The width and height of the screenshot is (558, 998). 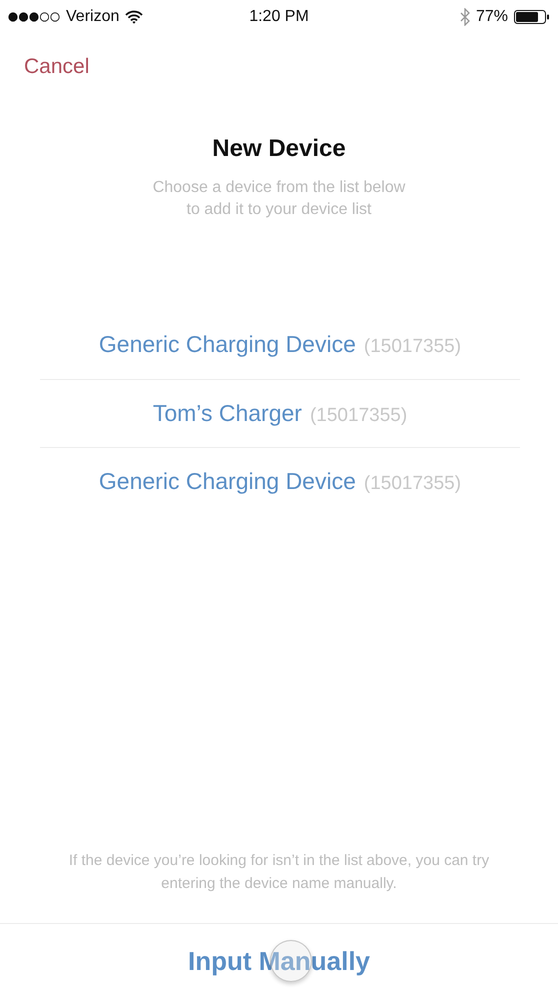 I want to click on input-manually-button: Input Manually, so click(x=279, y=961).